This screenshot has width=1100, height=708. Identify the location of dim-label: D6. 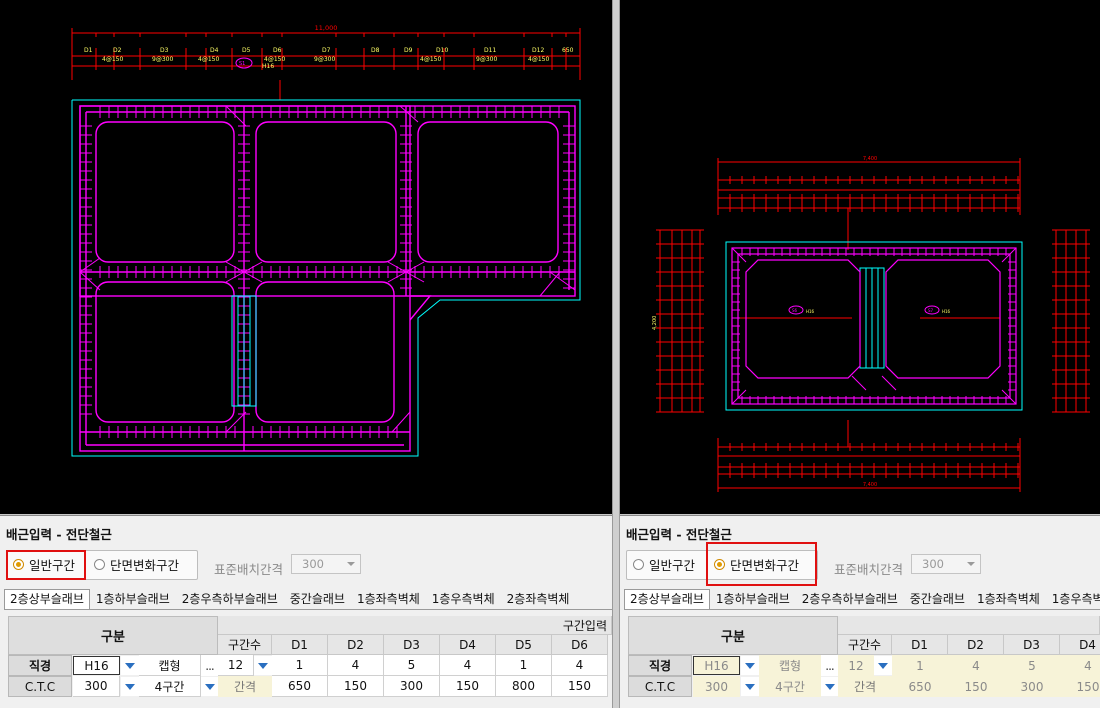
(277, 50).